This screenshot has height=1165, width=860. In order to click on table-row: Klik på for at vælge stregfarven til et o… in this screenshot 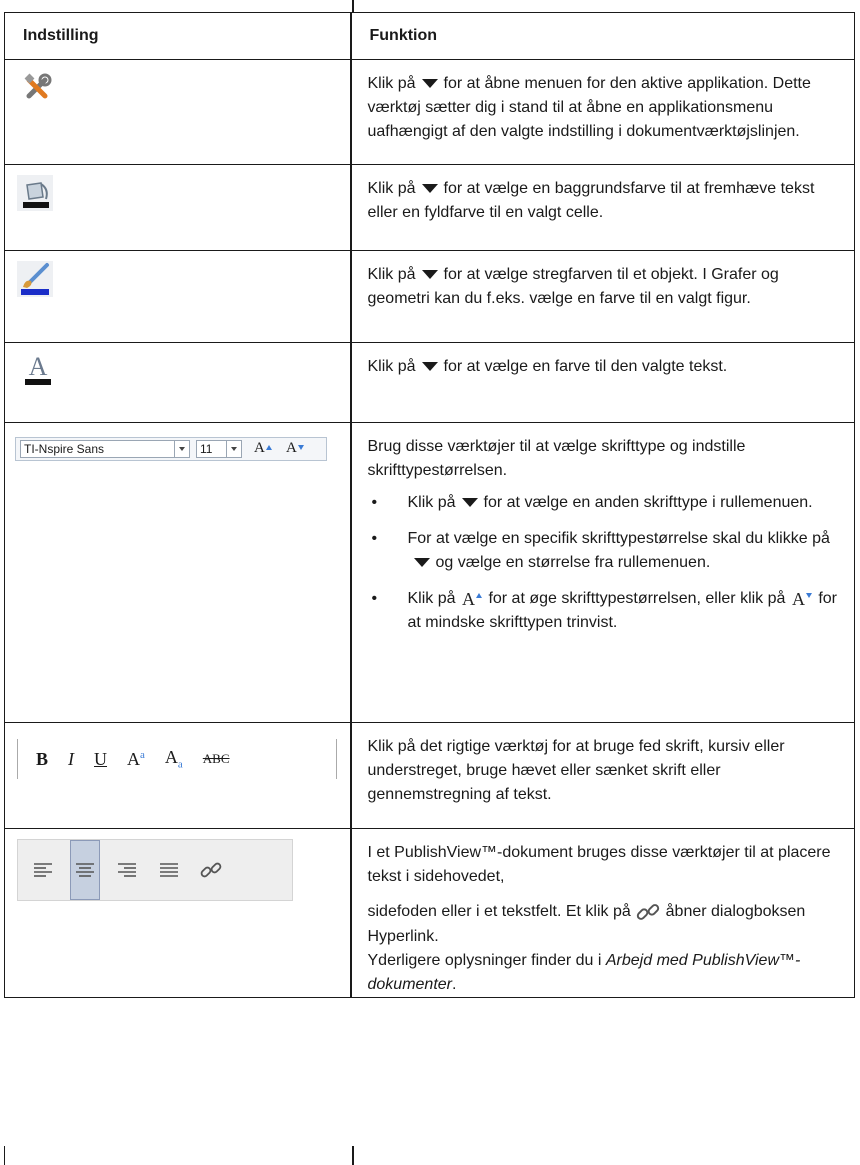, I will do `click(429, 296)`.